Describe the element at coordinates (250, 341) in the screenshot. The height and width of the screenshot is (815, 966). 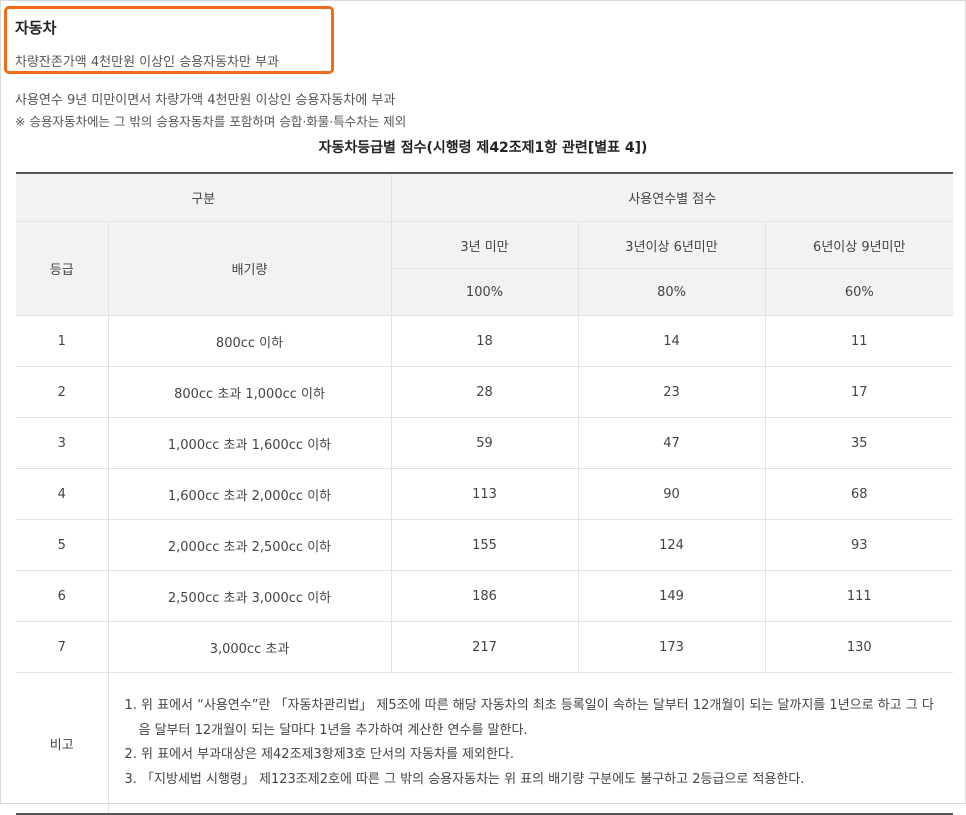
I see `displacement-cell: 800cc 이하` at that location.